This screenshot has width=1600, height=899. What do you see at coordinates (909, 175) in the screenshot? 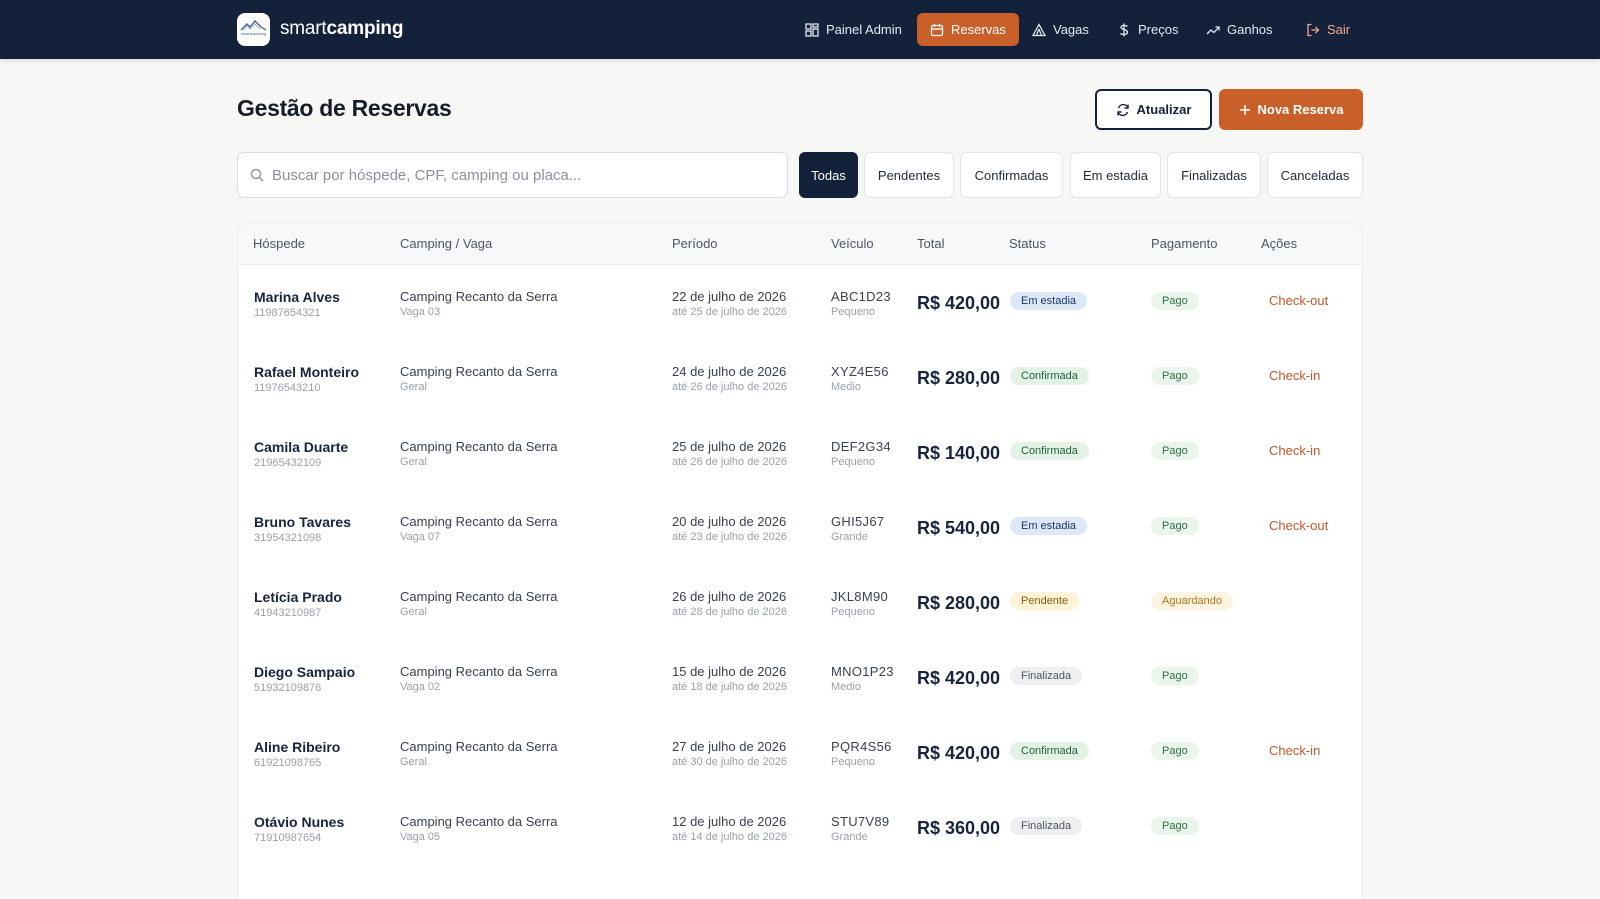
I see `filter-pendentes: Pendentes` at bounding box center [909, 175].